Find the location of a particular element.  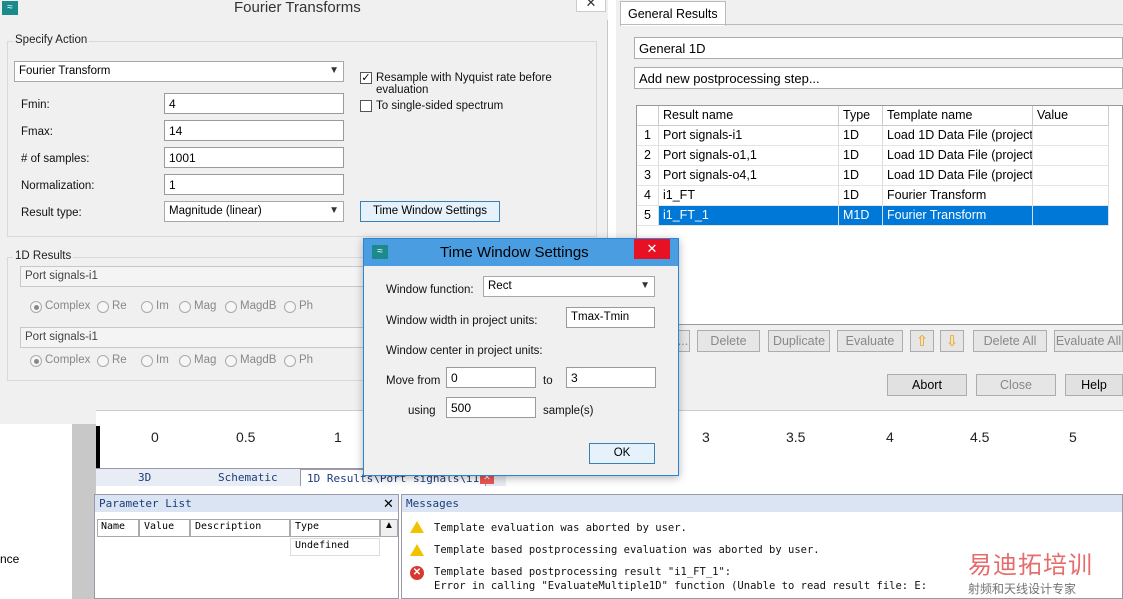

col-header: Value is located at coordinates (1071, 116).